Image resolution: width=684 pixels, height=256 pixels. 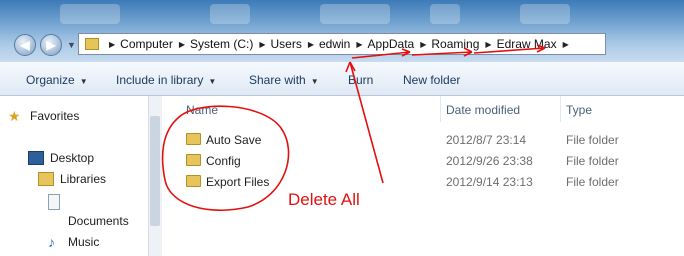 I want to click on file-name: Export Files, so click(x=238, y=182).